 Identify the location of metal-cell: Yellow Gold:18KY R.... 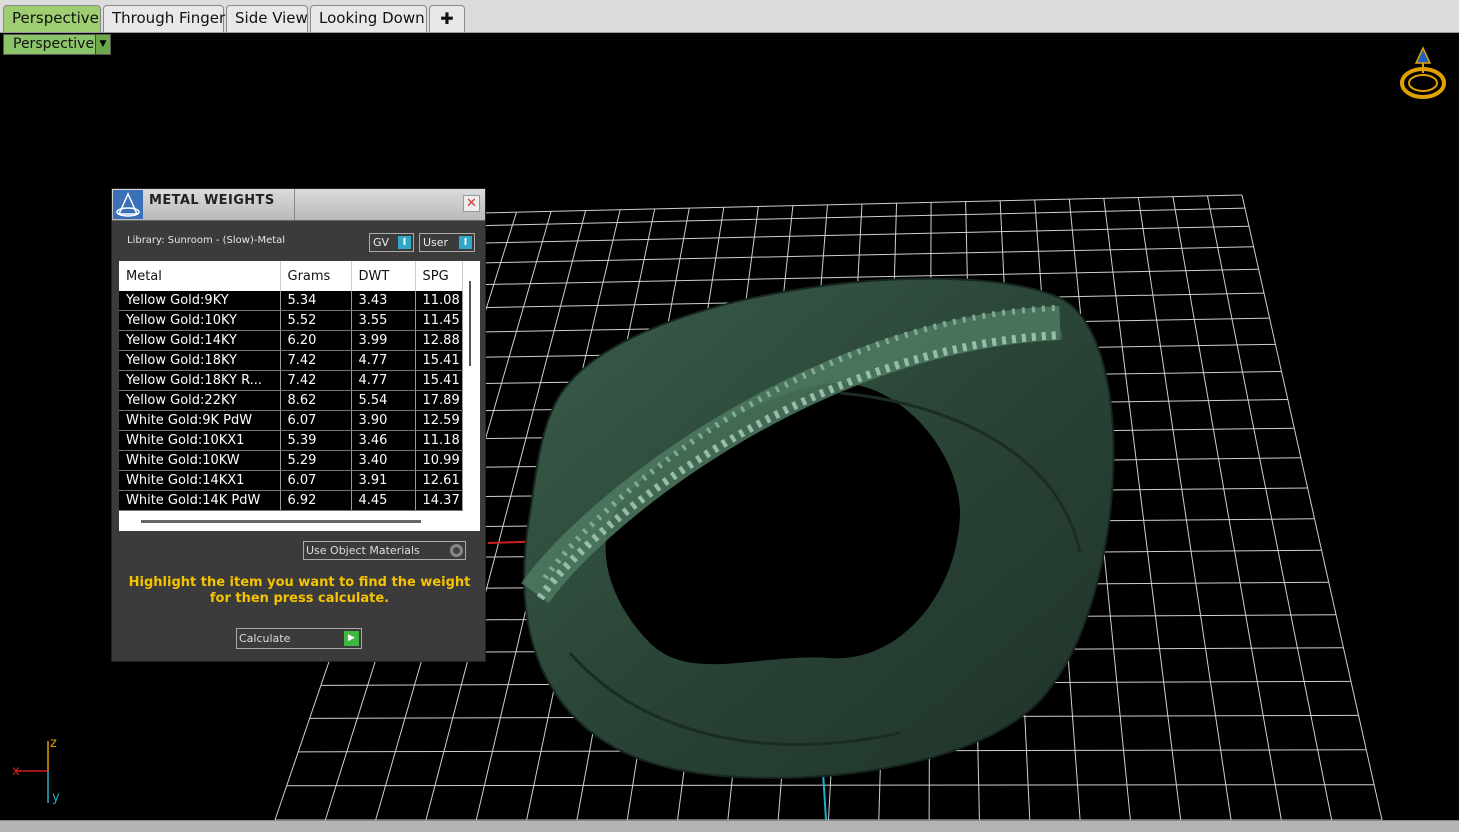
(200, 380).